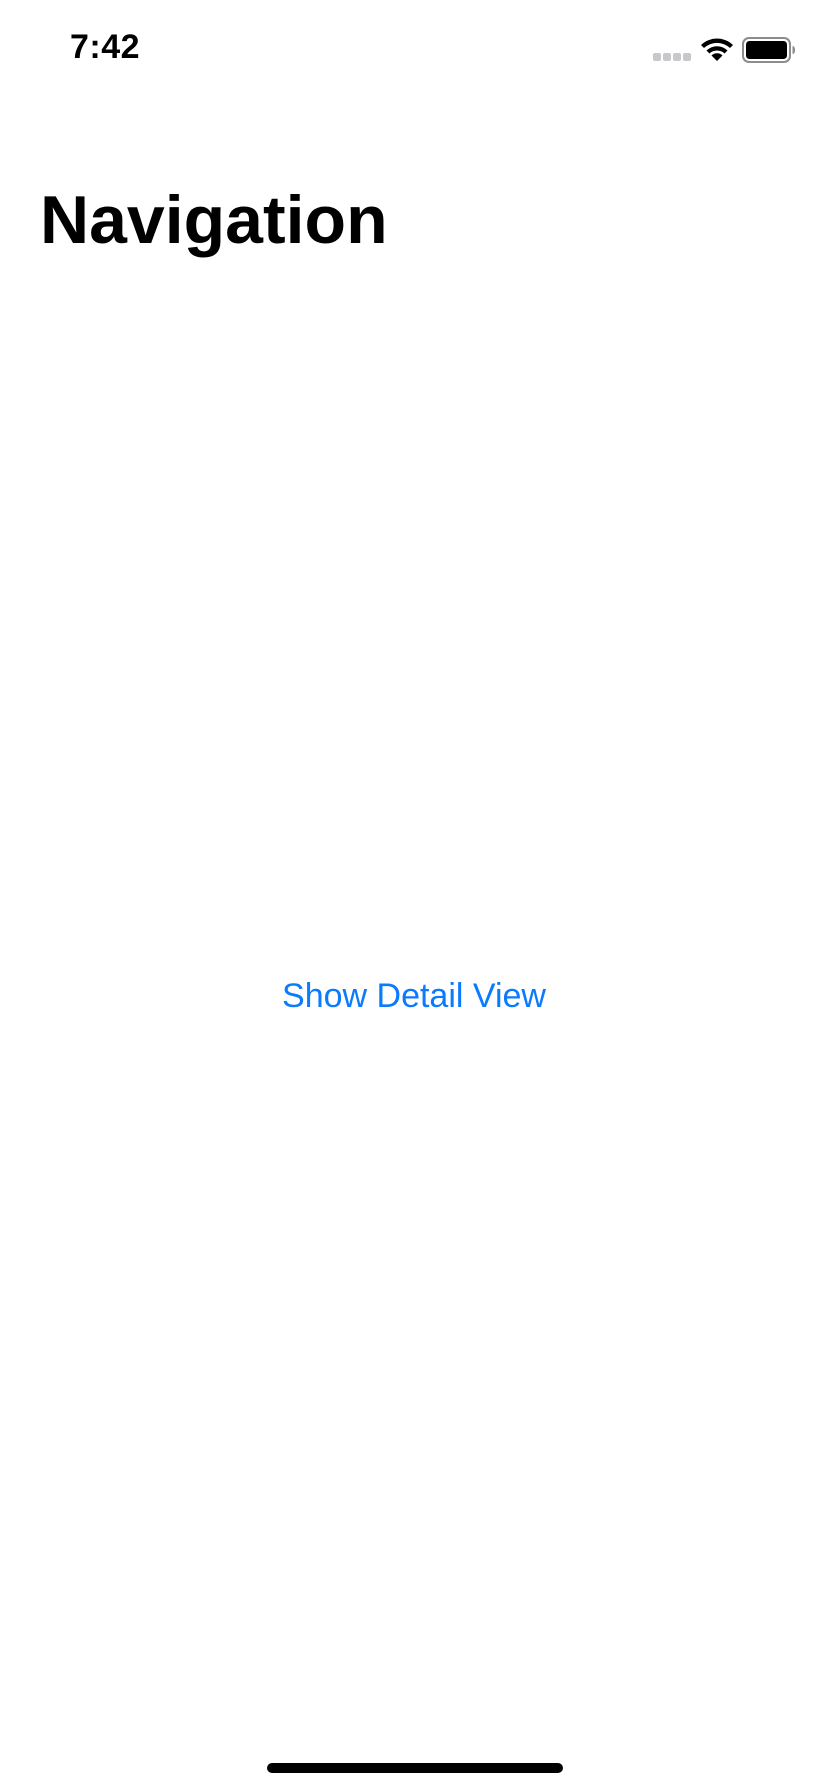  Describe the element at coordinates (672, 57) in the screenshot. I see `signal-icon` at that location.